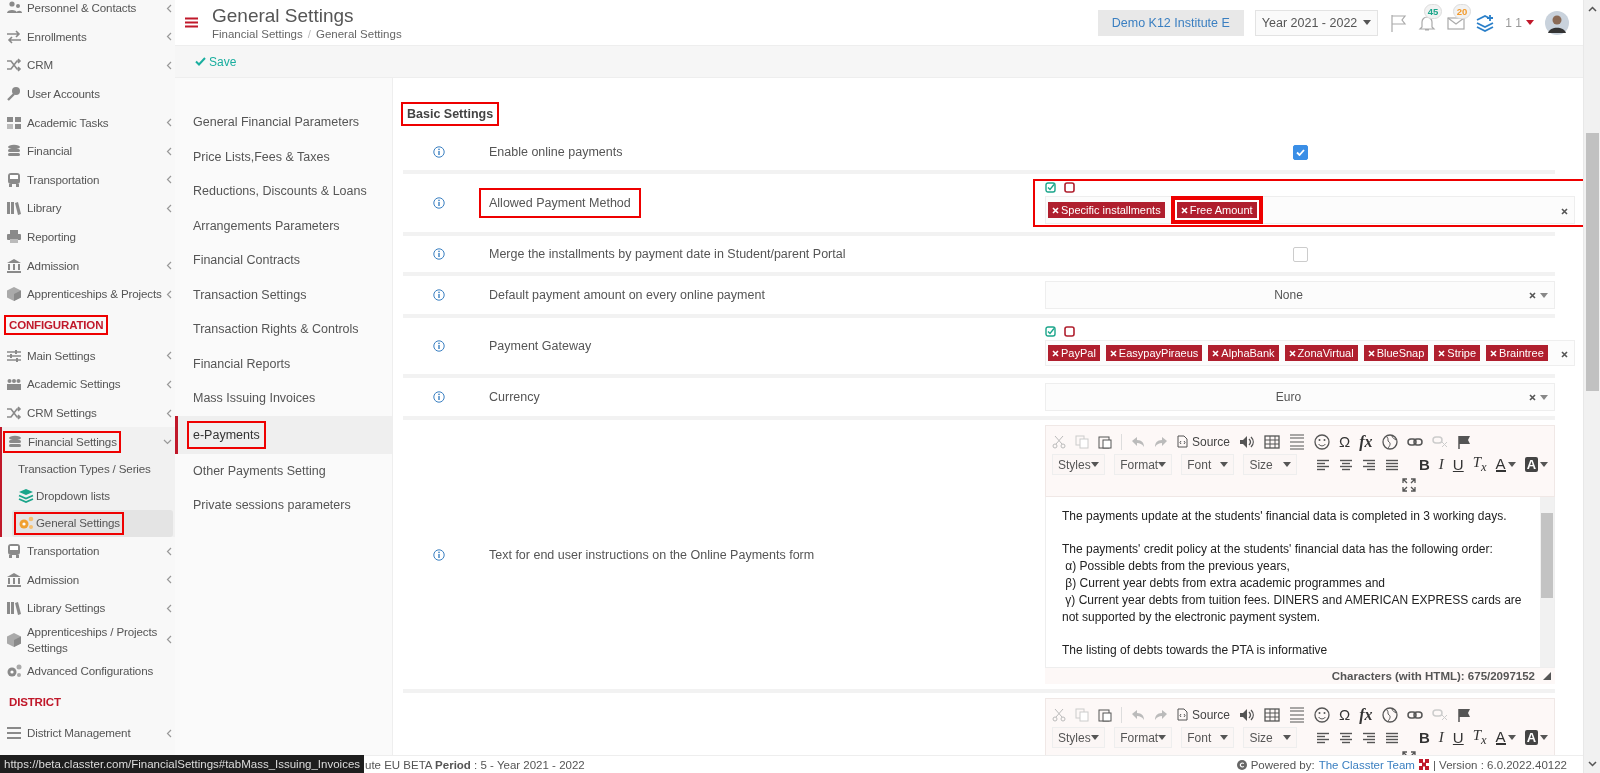  I want to click on dropdown: Styles, so click(1079, 737).